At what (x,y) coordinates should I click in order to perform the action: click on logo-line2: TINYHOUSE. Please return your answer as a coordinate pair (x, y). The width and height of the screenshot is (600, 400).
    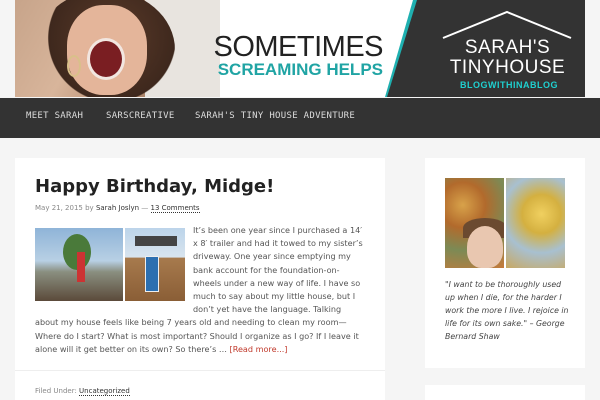
    Looking at the image, I should click on (507, 67).